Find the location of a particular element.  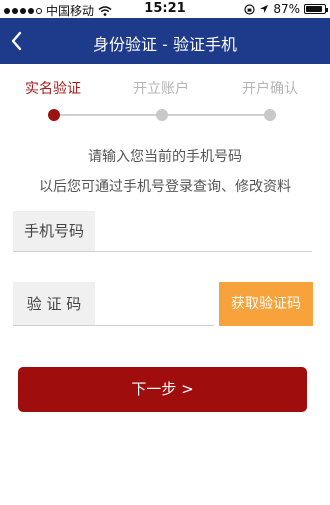

code-input is located at coordinates (157, 304).